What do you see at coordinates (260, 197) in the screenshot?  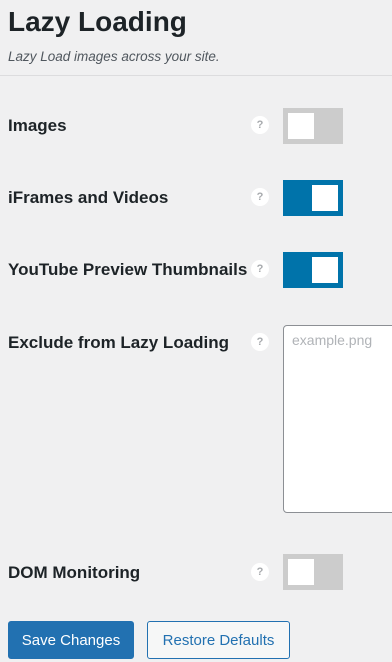 I see `iframes-videos-help-icon: ?` at bounding box center [260, 197].